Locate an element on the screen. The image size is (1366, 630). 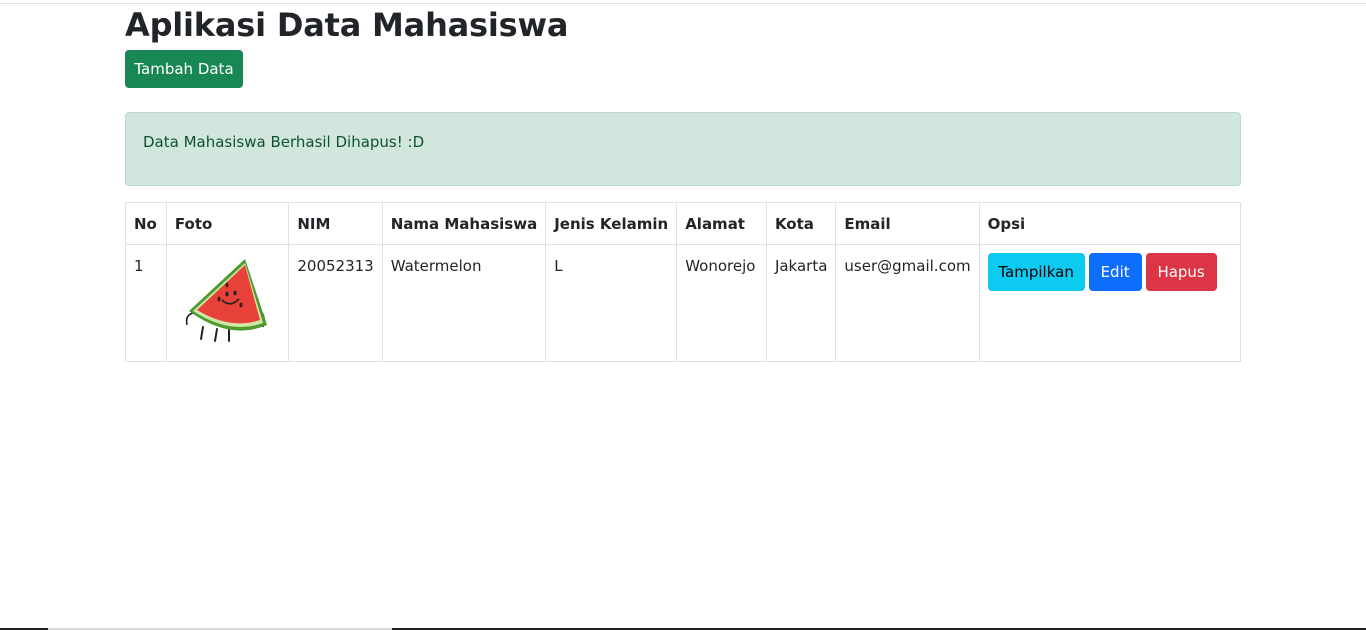
page-title: Aplikasi Data Mahasiswa is located at coordinates (347, 25).